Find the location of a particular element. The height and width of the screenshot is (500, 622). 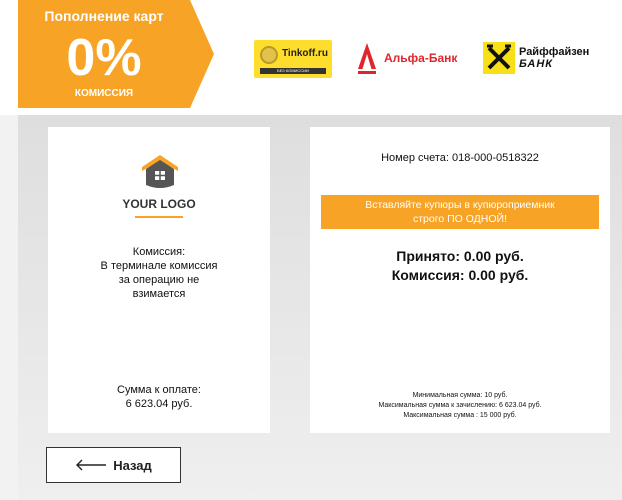

back-button: Назад is located at coordinates (113, 465).